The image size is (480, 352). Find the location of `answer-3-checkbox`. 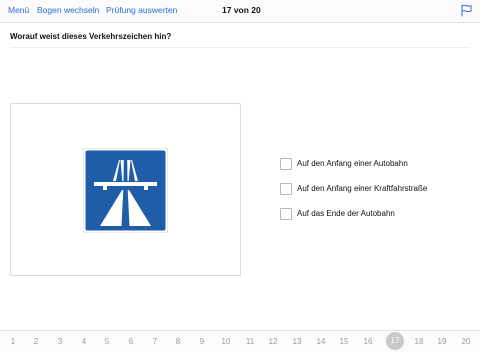

answer-3-checkbox is located at coordinates (286, 214).